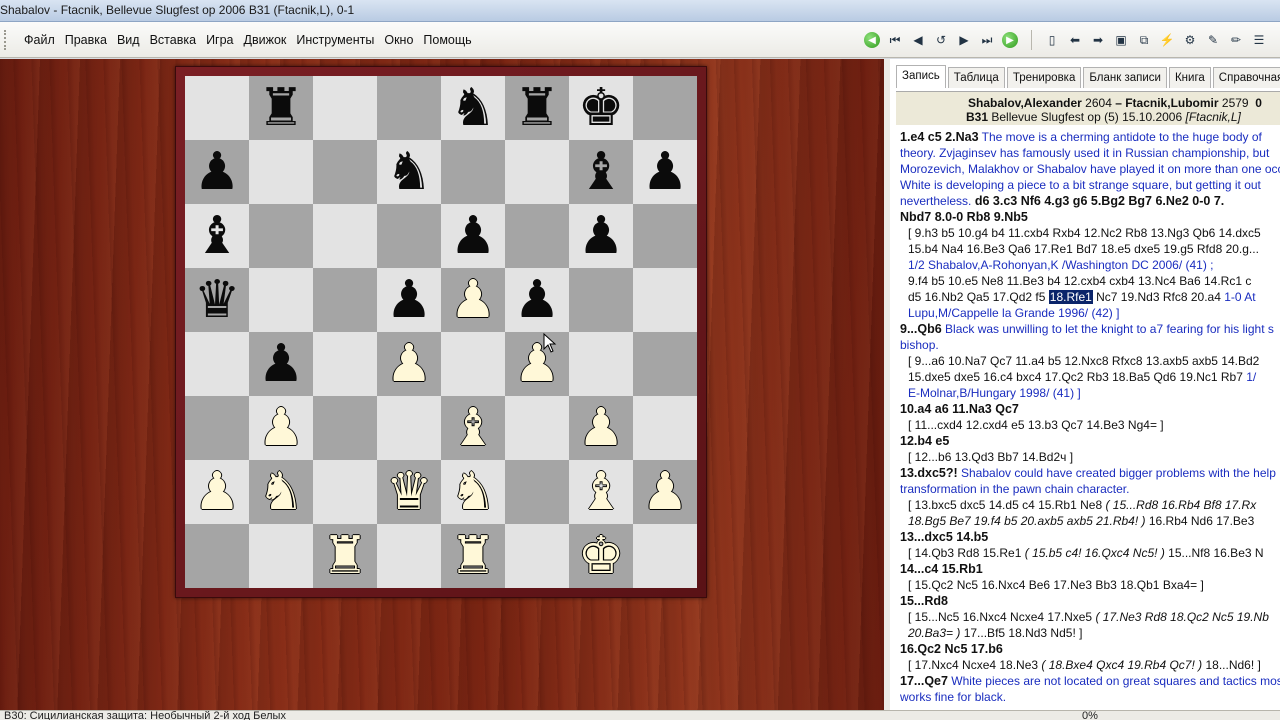 The image size is (1280, 720). Describe the element at coordinates (1125, 77) in the screenshot. I see `tab-scoresheet: Бланк записи` at that location.